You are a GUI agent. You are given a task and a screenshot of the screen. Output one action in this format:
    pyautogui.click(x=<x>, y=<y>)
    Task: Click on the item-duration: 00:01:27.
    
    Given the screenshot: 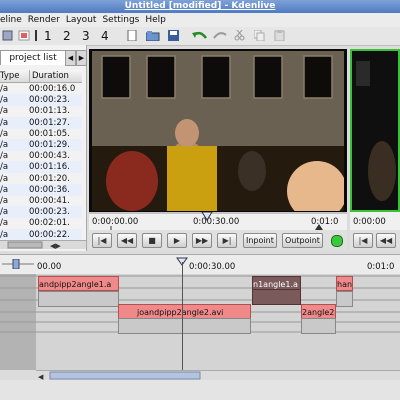 What is the action you would take?
    pyautogui.click(x=49, y=122)
    